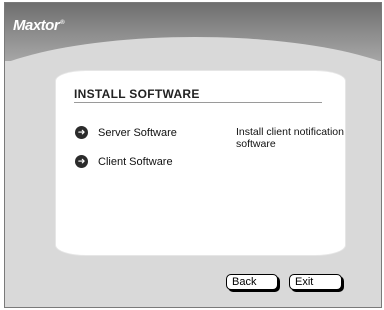 The image size is (384, 310). Describe the element at coordinates (290, 138) in the screenshot. I see `option-description: Install client notification software` at that location.